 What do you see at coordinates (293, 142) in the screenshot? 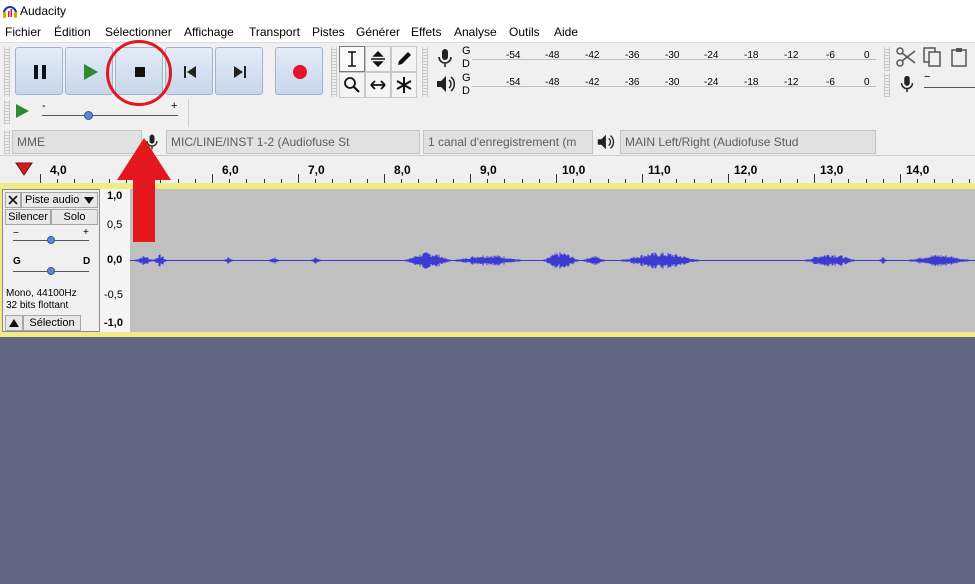
I see `recording-device-select: MIC/LINE/INST 1-2 (Audiofuse St` at bounding box center [293, 142].